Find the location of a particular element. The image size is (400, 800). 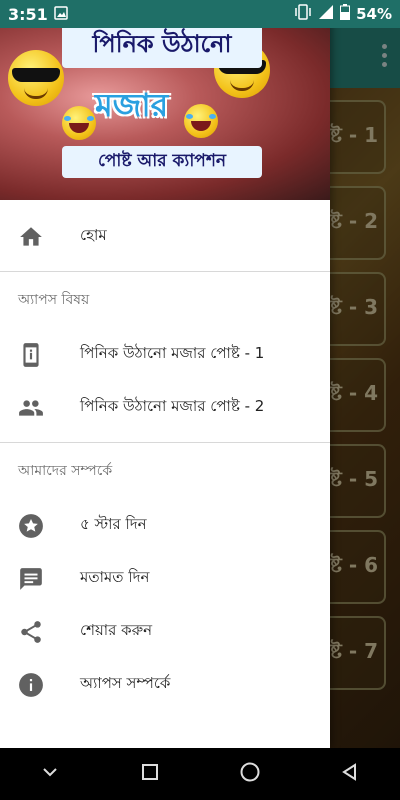

menu-item-label: হোম is located at coordinates (93, 235).